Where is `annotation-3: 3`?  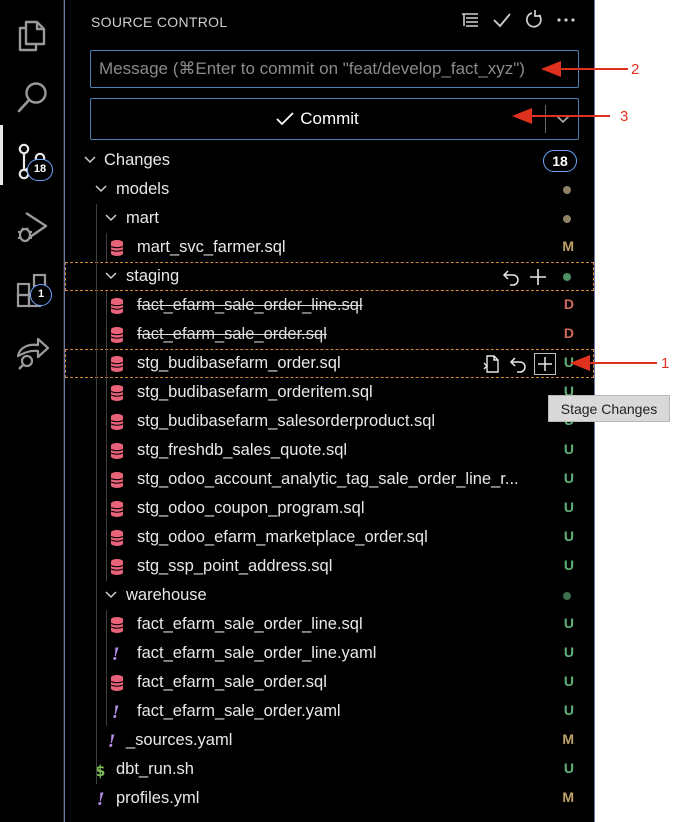 annotation-3: 3 is located at coordinates (624, 116).